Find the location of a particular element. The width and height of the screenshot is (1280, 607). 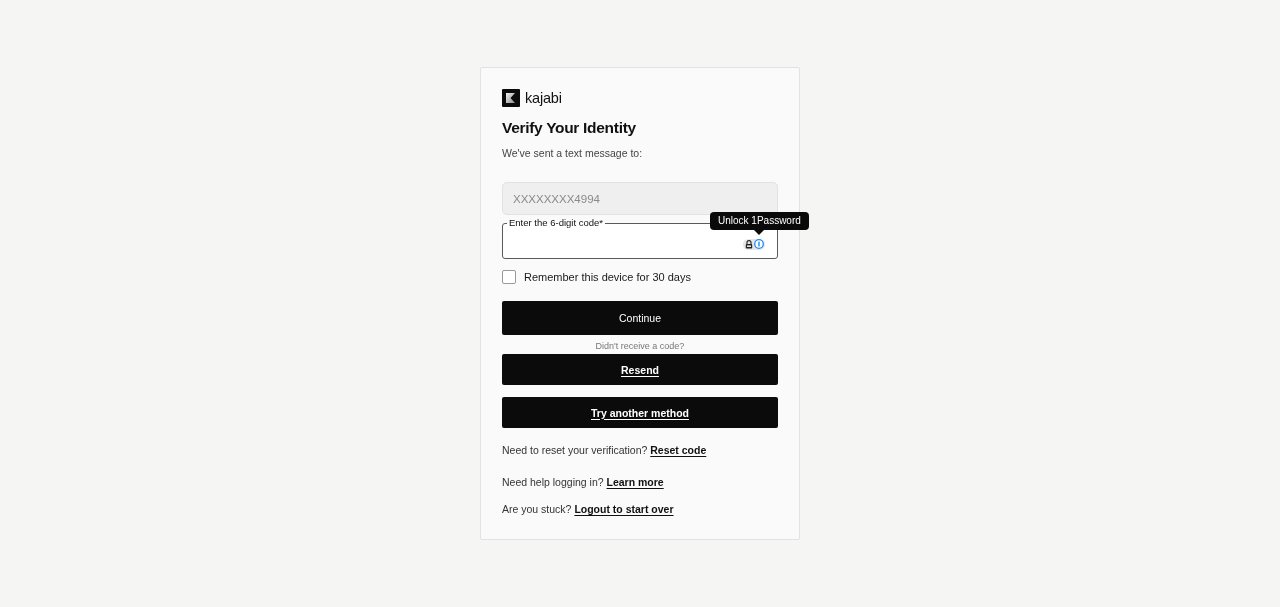

help-link: Learn more is located at coordinates (635, 482).